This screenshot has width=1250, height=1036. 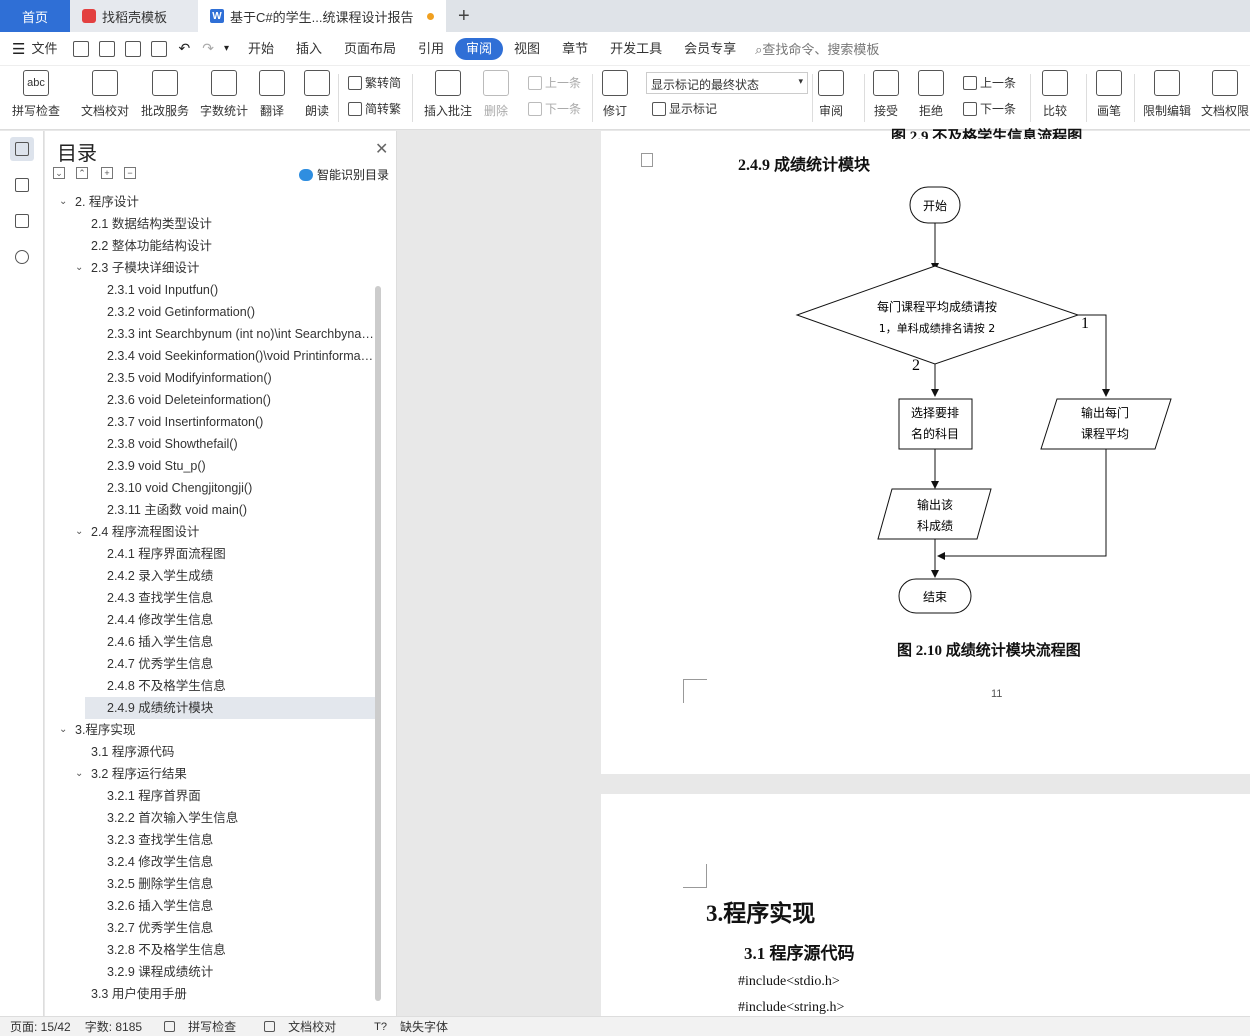 I want to click on toc-item: 3.2.1 程序首界面, so click(x=210, y=796).